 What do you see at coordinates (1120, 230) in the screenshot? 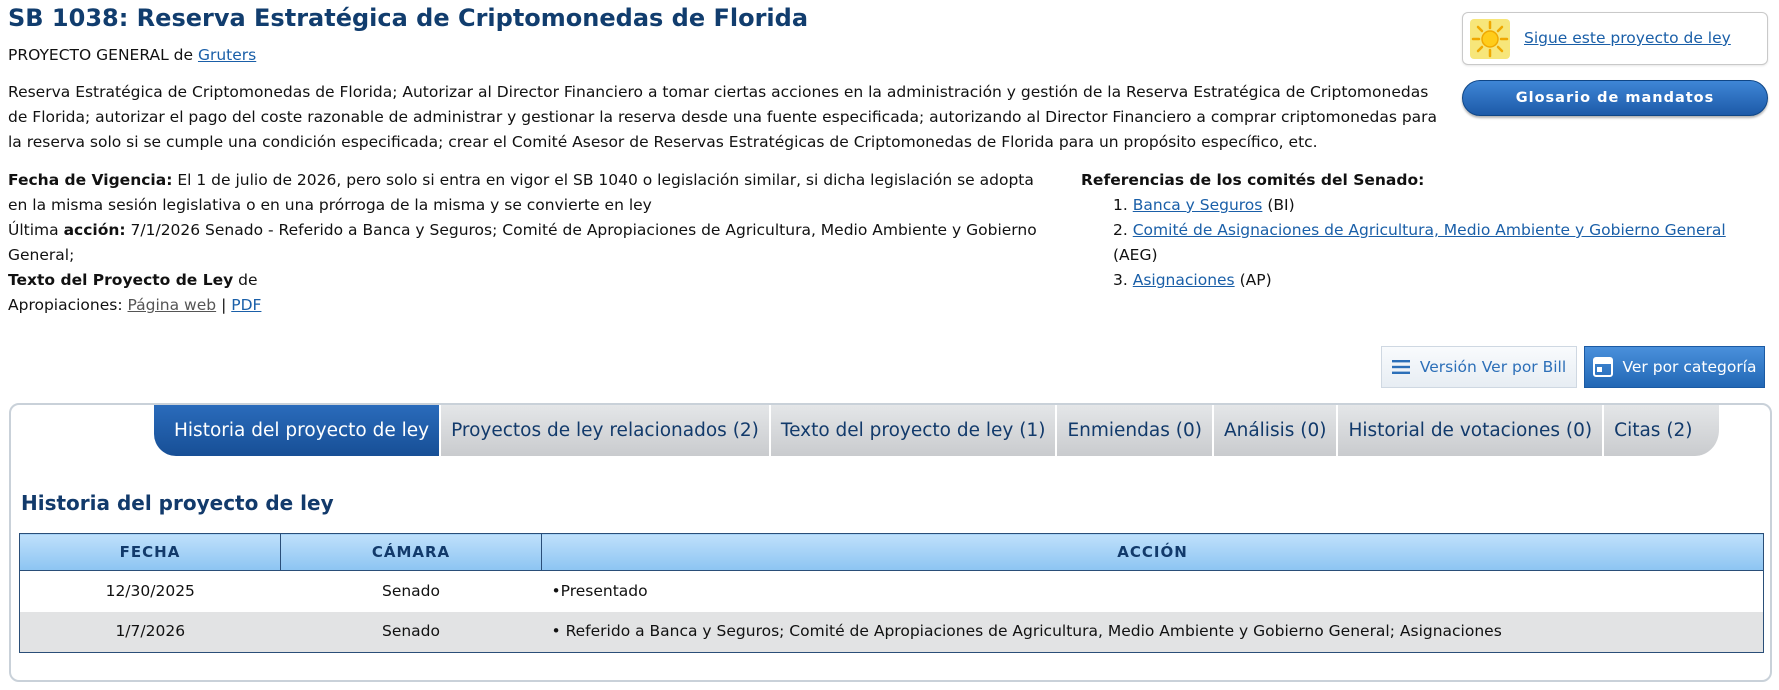
I see `committee-number: 2.` at bounding box center [1120, 230].